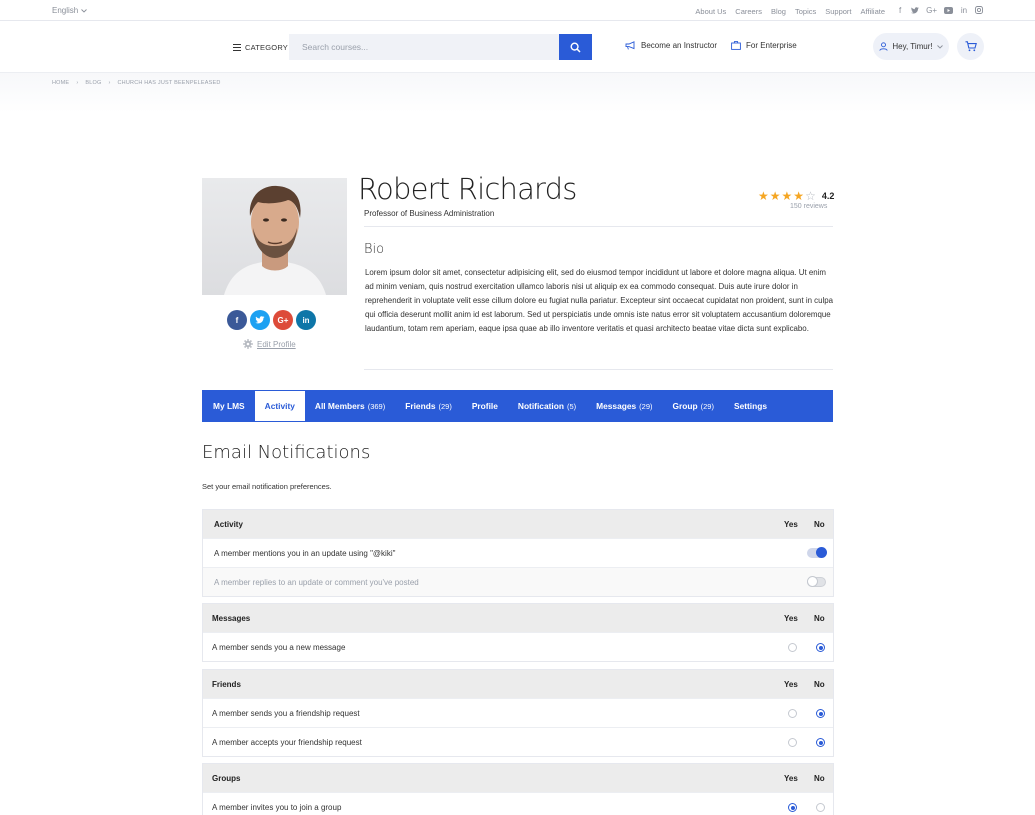 This screenshot has width=1035, height=815. I want to click on tab-label: Profile, so click(484, 406).